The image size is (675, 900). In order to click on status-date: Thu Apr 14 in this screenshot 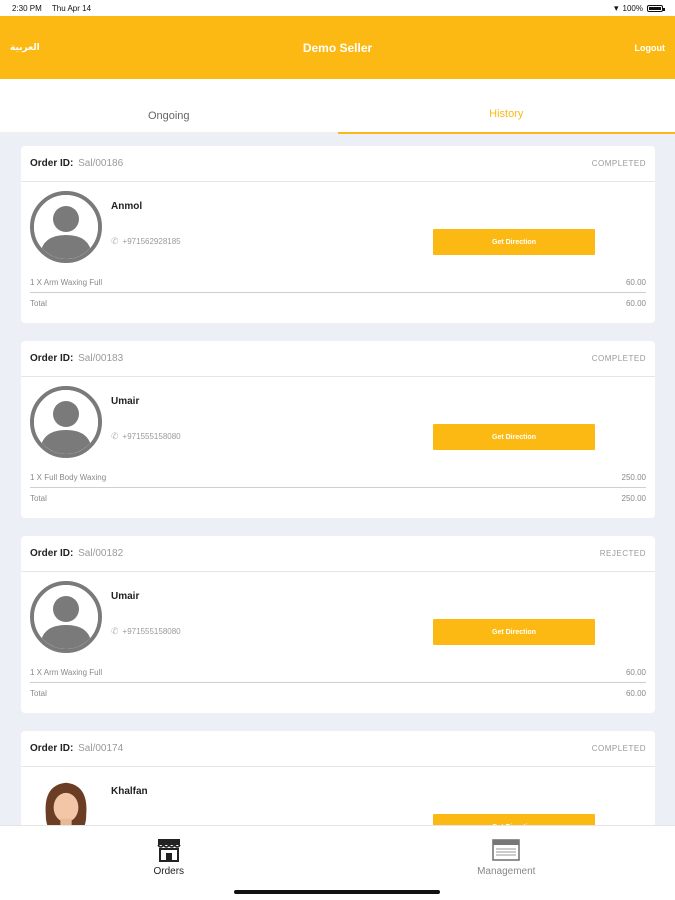, I will do `click(71, 8)`.